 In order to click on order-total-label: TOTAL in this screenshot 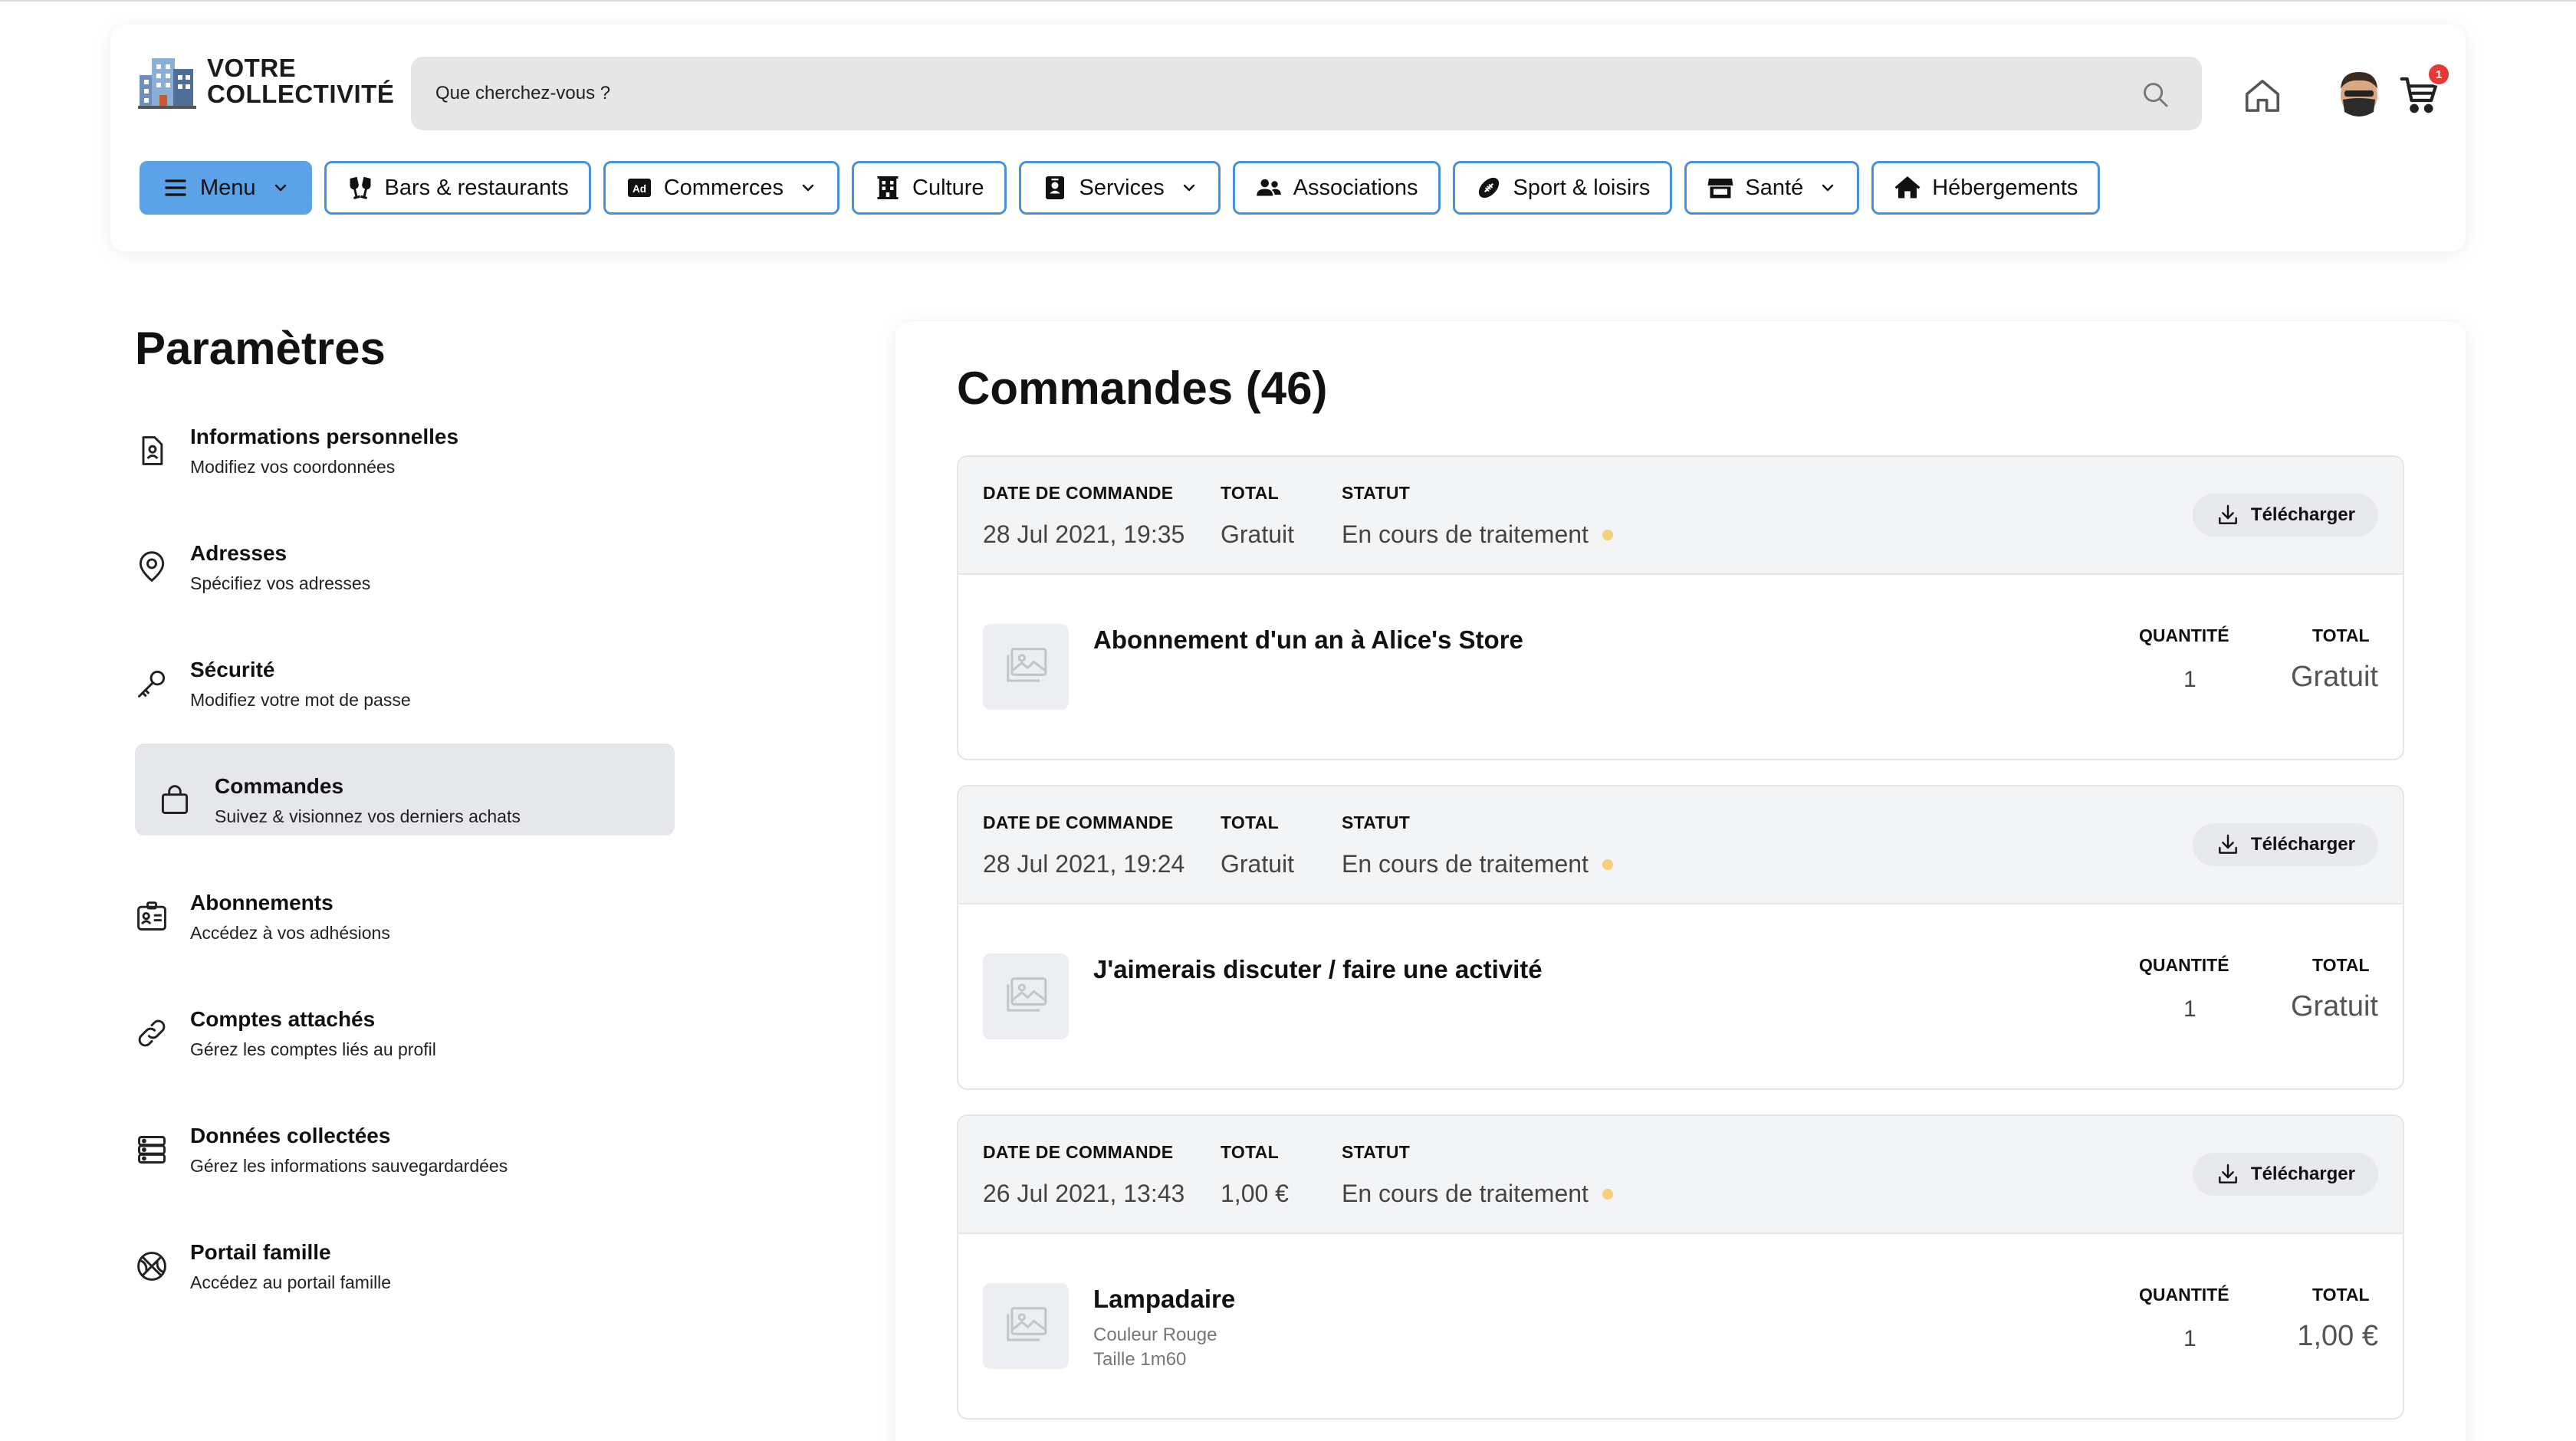, I will do `click(1251, 822)`.